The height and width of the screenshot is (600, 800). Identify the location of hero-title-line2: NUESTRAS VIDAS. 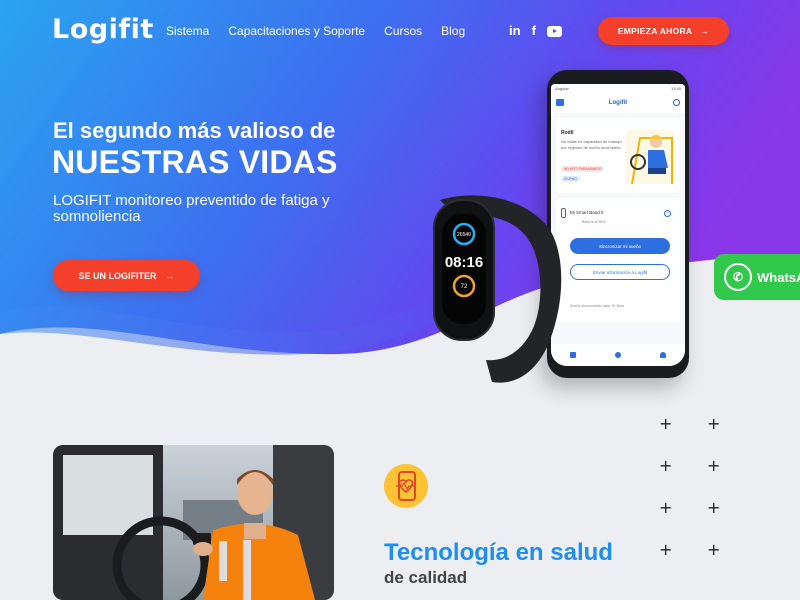
(195, 162).